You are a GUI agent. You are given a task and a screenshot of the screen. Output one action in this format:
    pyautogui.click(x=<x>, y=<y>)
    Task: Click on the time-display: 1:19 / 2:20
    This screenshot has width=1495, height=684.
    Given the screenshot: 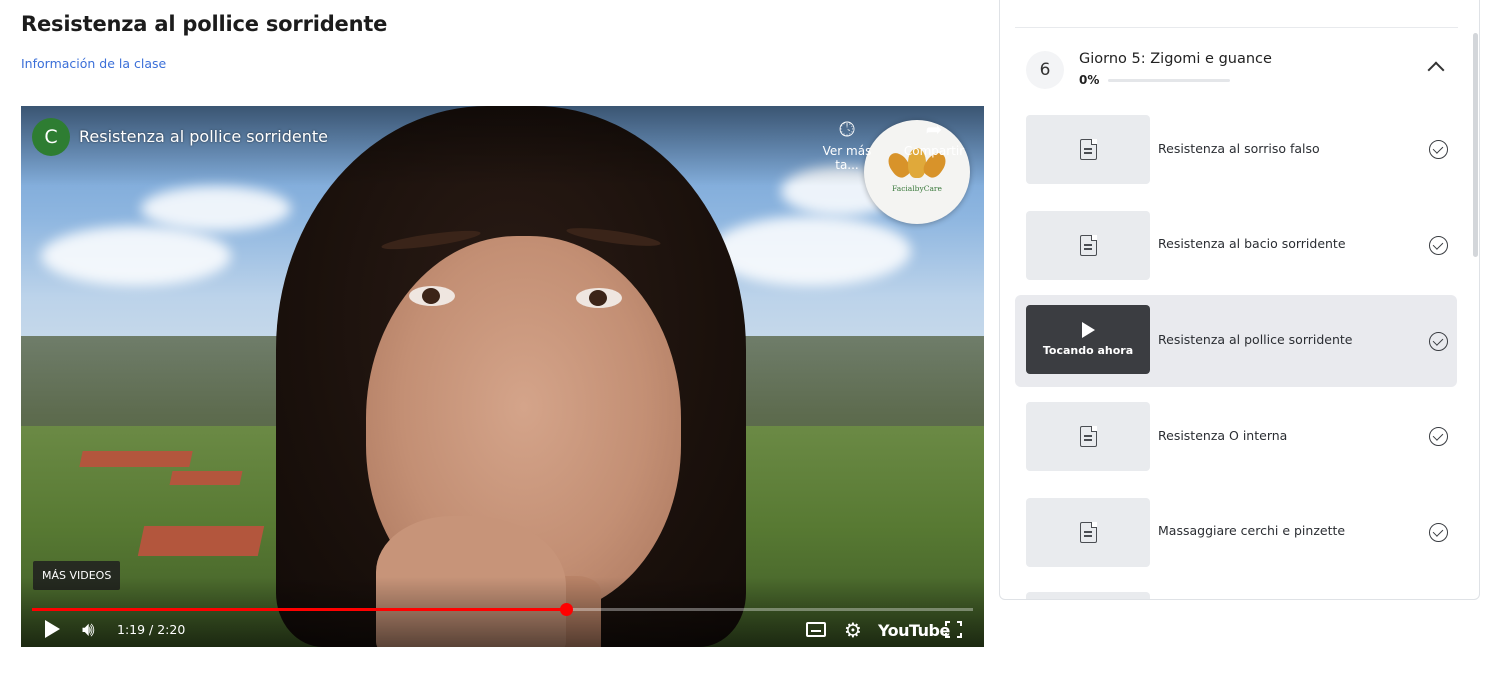 What is the action you would take?
    pyautogui.click(x=151, y=629)
    